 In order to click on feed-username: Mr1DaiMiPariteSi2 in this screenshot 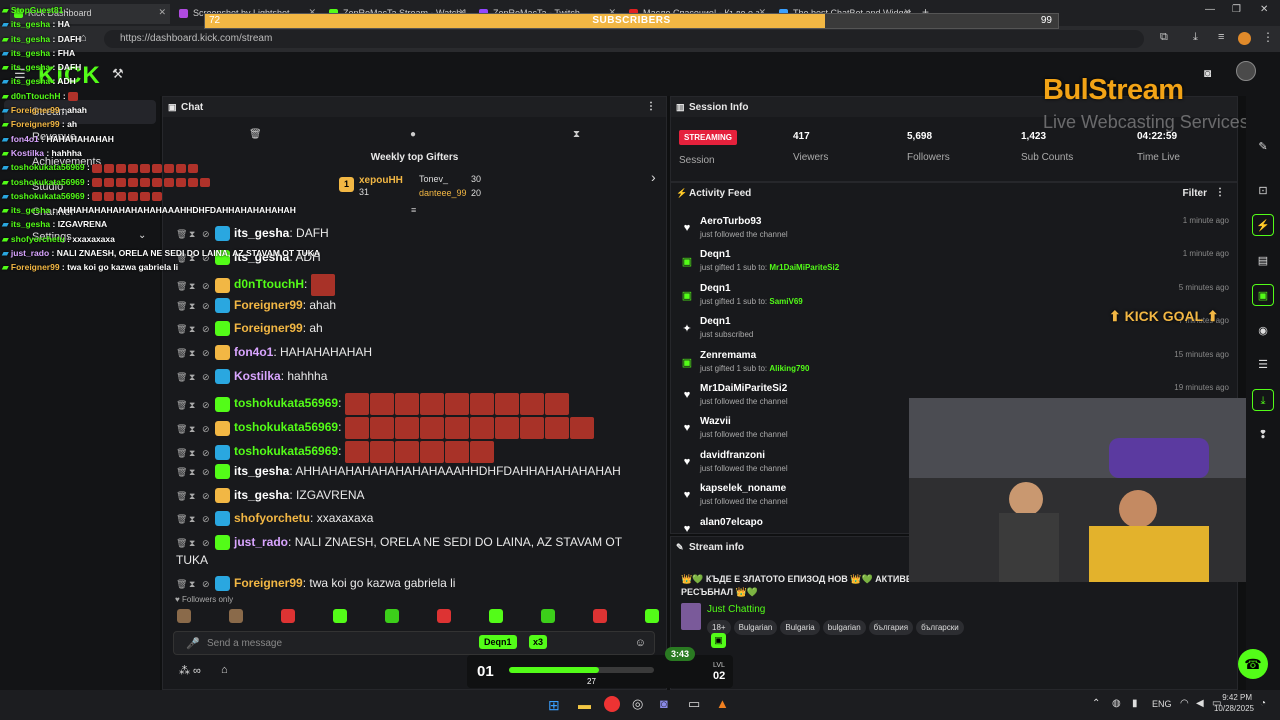, I will do `click(743, 388)`.